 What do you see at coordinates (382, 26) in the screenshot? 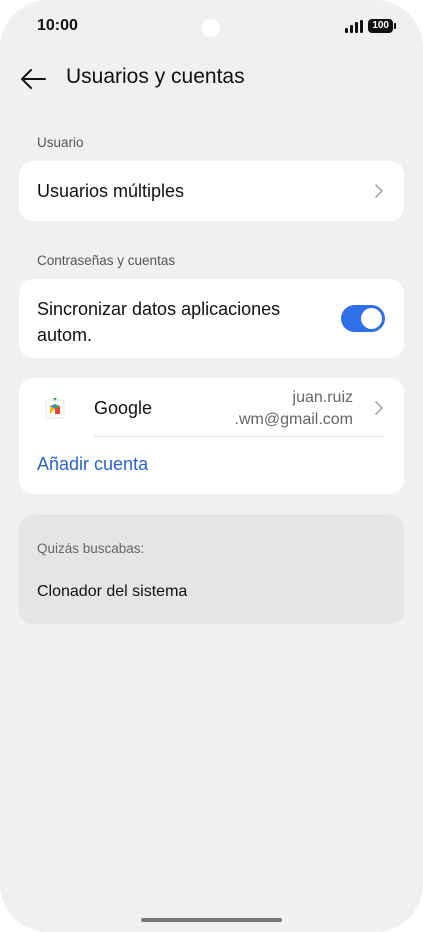
I see `battery-icon: 100` at bounding box center [382, 26].